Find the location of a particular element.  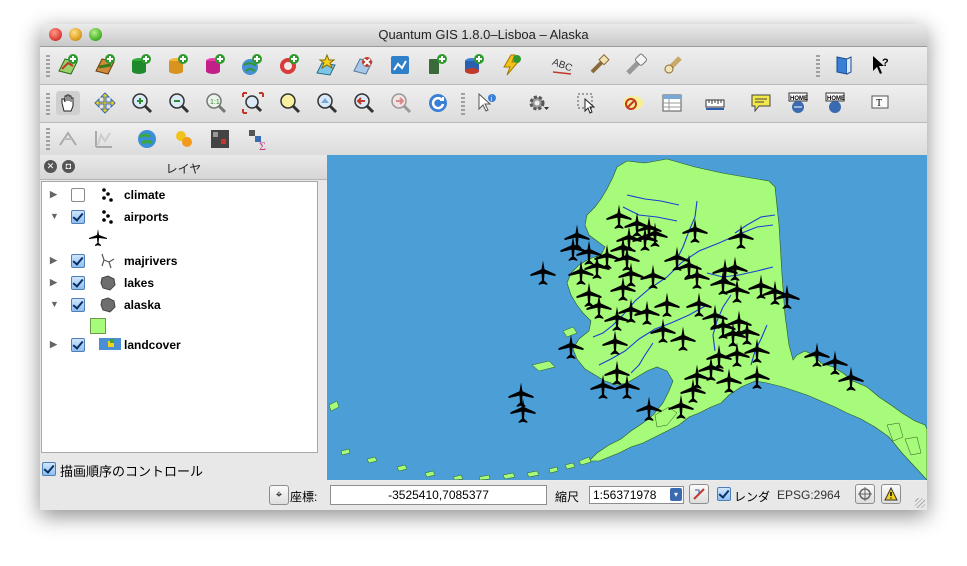

move-label-icon is located at coordinates (636, 65).